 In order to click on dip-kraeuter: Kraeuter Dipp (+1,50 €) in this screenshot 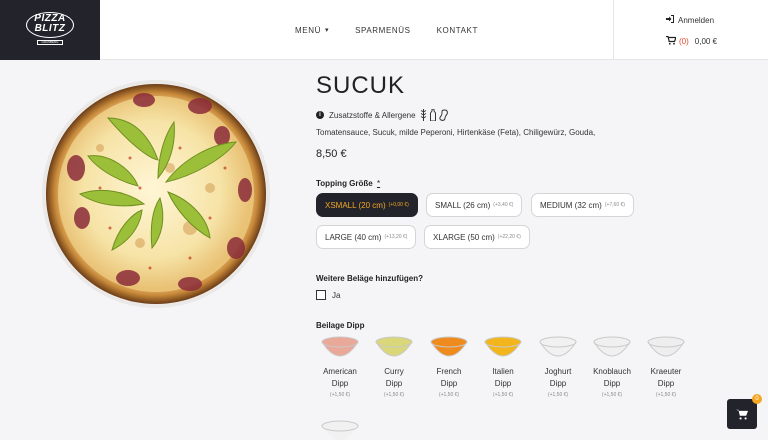, I will do `click(666, 367)`.